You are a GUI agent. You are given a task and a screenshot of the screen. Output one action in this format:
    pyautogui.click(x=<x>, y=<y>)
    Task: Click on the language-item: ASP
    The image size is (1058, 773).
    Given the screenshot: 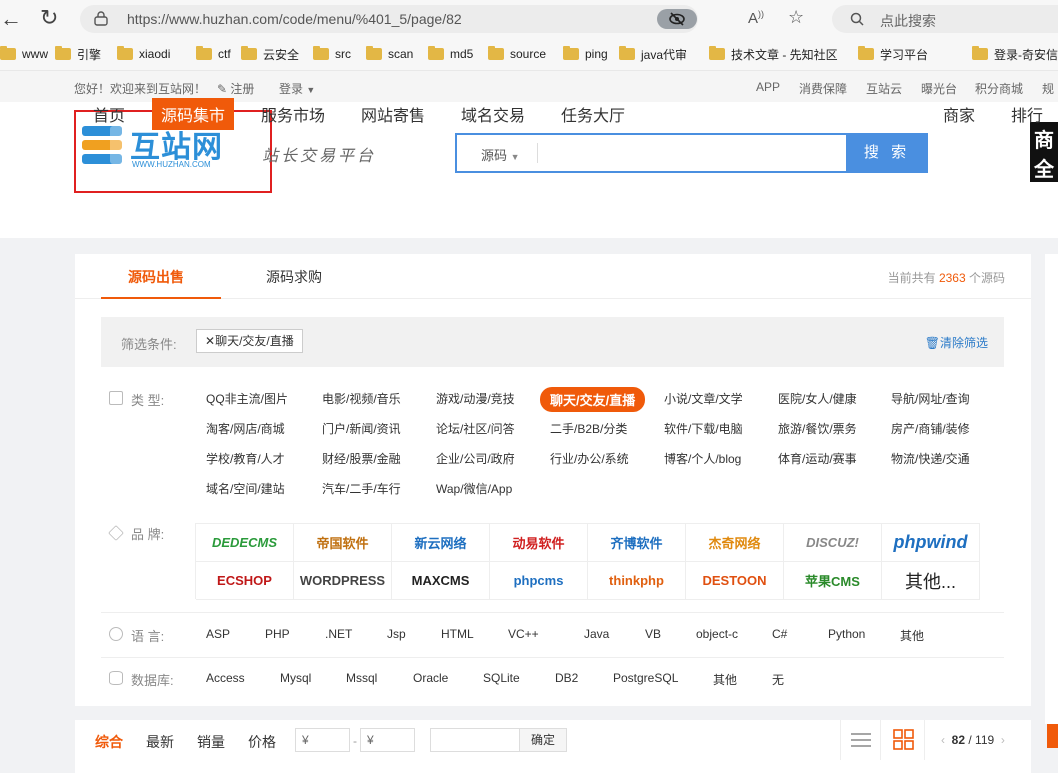 What is the action you would take?
    pyautogui.click(x=218, y=634)
    